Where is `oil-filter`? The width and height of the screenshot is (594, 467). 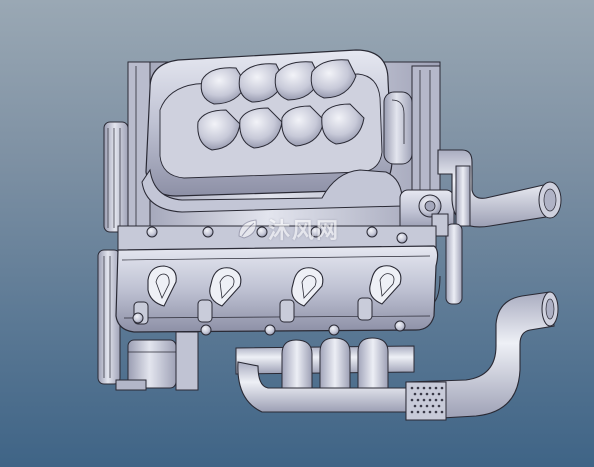 oil-filter is located at coordinates (157, 361).